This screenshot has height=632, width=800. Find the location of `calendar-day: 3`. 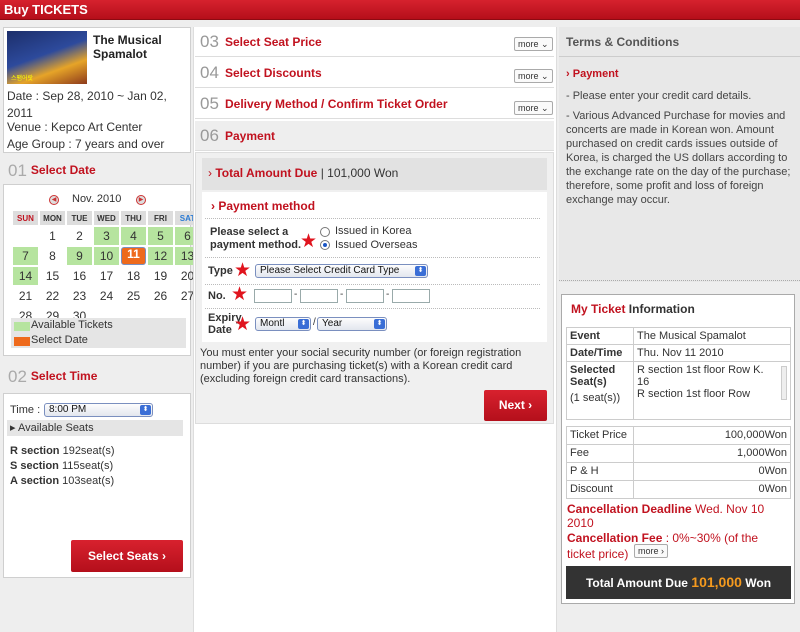

calendar-day: 3 is located at coordinates (106, 236).